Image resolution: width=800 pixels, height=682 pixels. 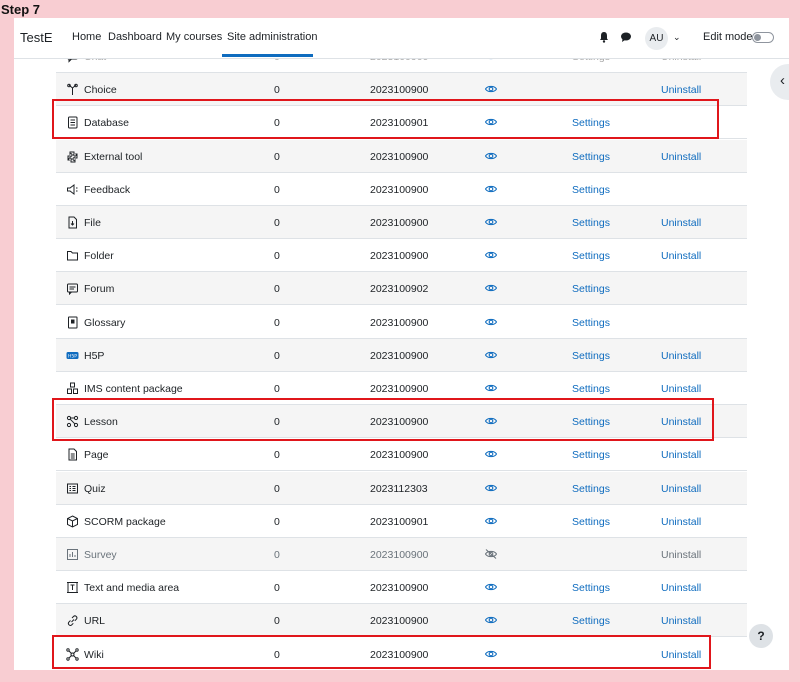 I want to click on nav-active-indicator, so click(x=267, y=55).